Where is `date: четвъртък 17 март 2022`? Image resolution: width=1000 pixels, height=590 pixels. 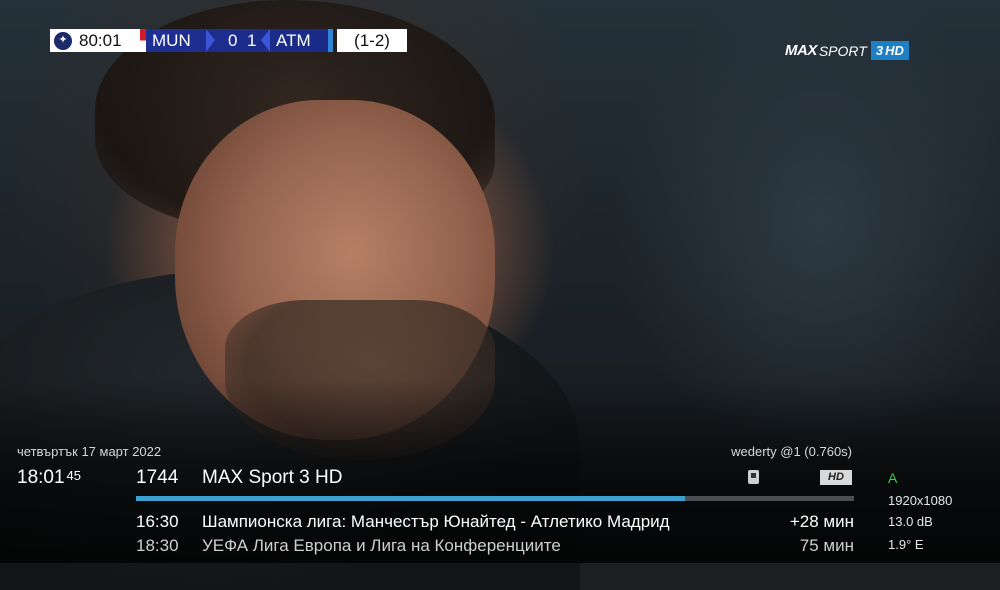 date: четвъртък 17 март 2022 is located at coordinates (89, 451).